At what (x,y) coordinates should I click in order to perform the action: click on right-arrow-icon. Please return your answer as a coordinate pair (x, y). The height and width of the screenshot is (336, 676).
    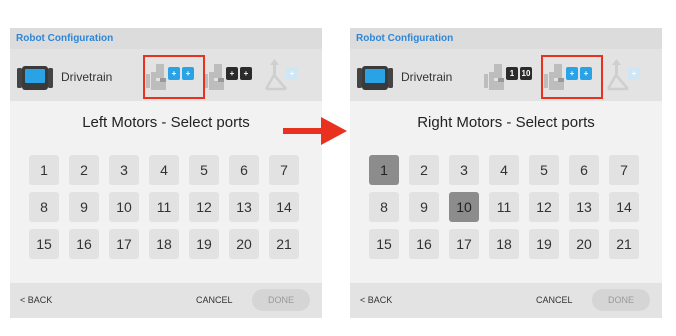
    Looking at the image, I should click on (315, 131).